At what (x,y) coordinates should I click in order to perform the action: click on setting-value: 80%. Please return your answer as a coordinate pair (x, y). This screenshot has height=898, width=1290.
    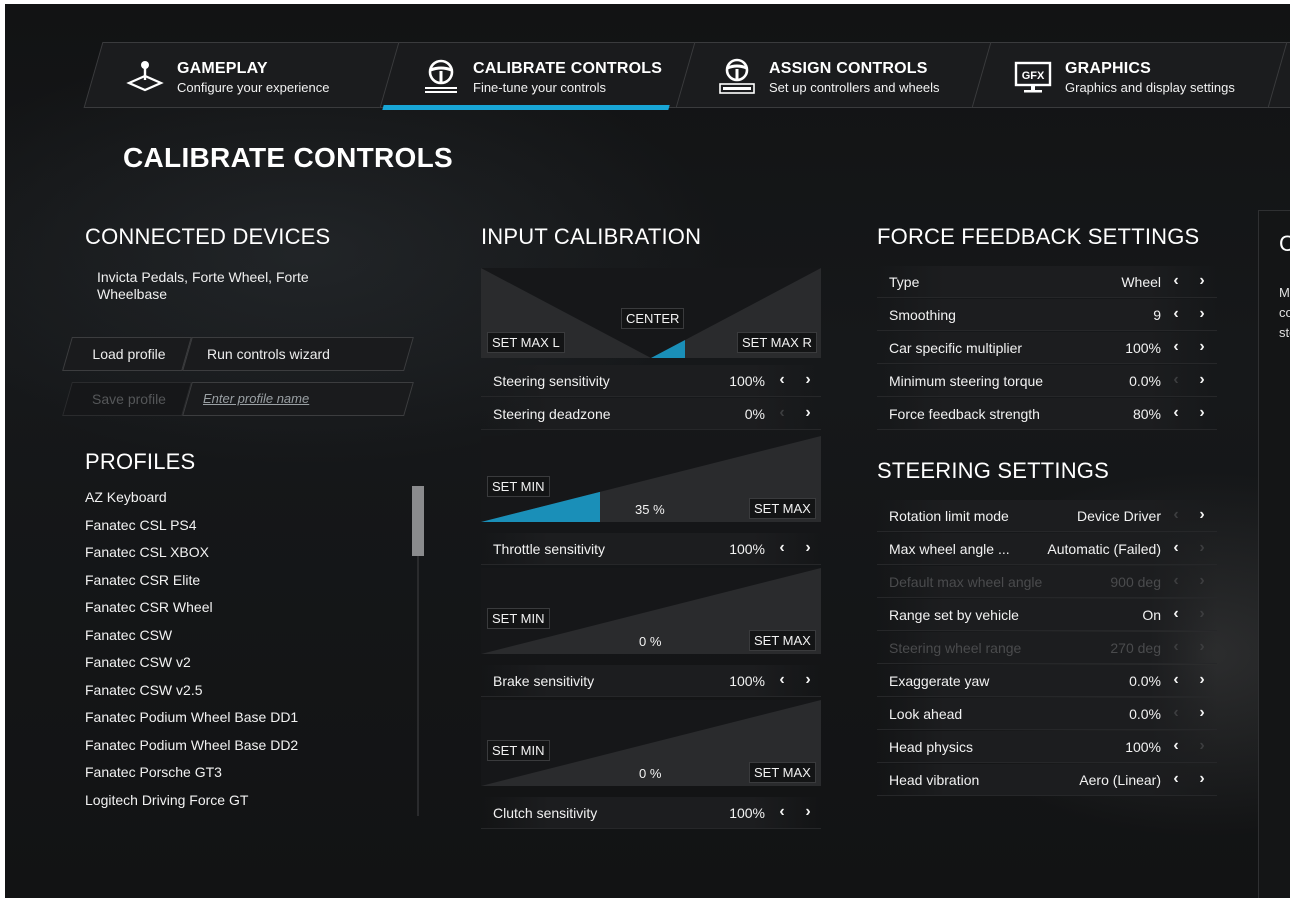
    Looking at the image, I should click on (1146, 414).